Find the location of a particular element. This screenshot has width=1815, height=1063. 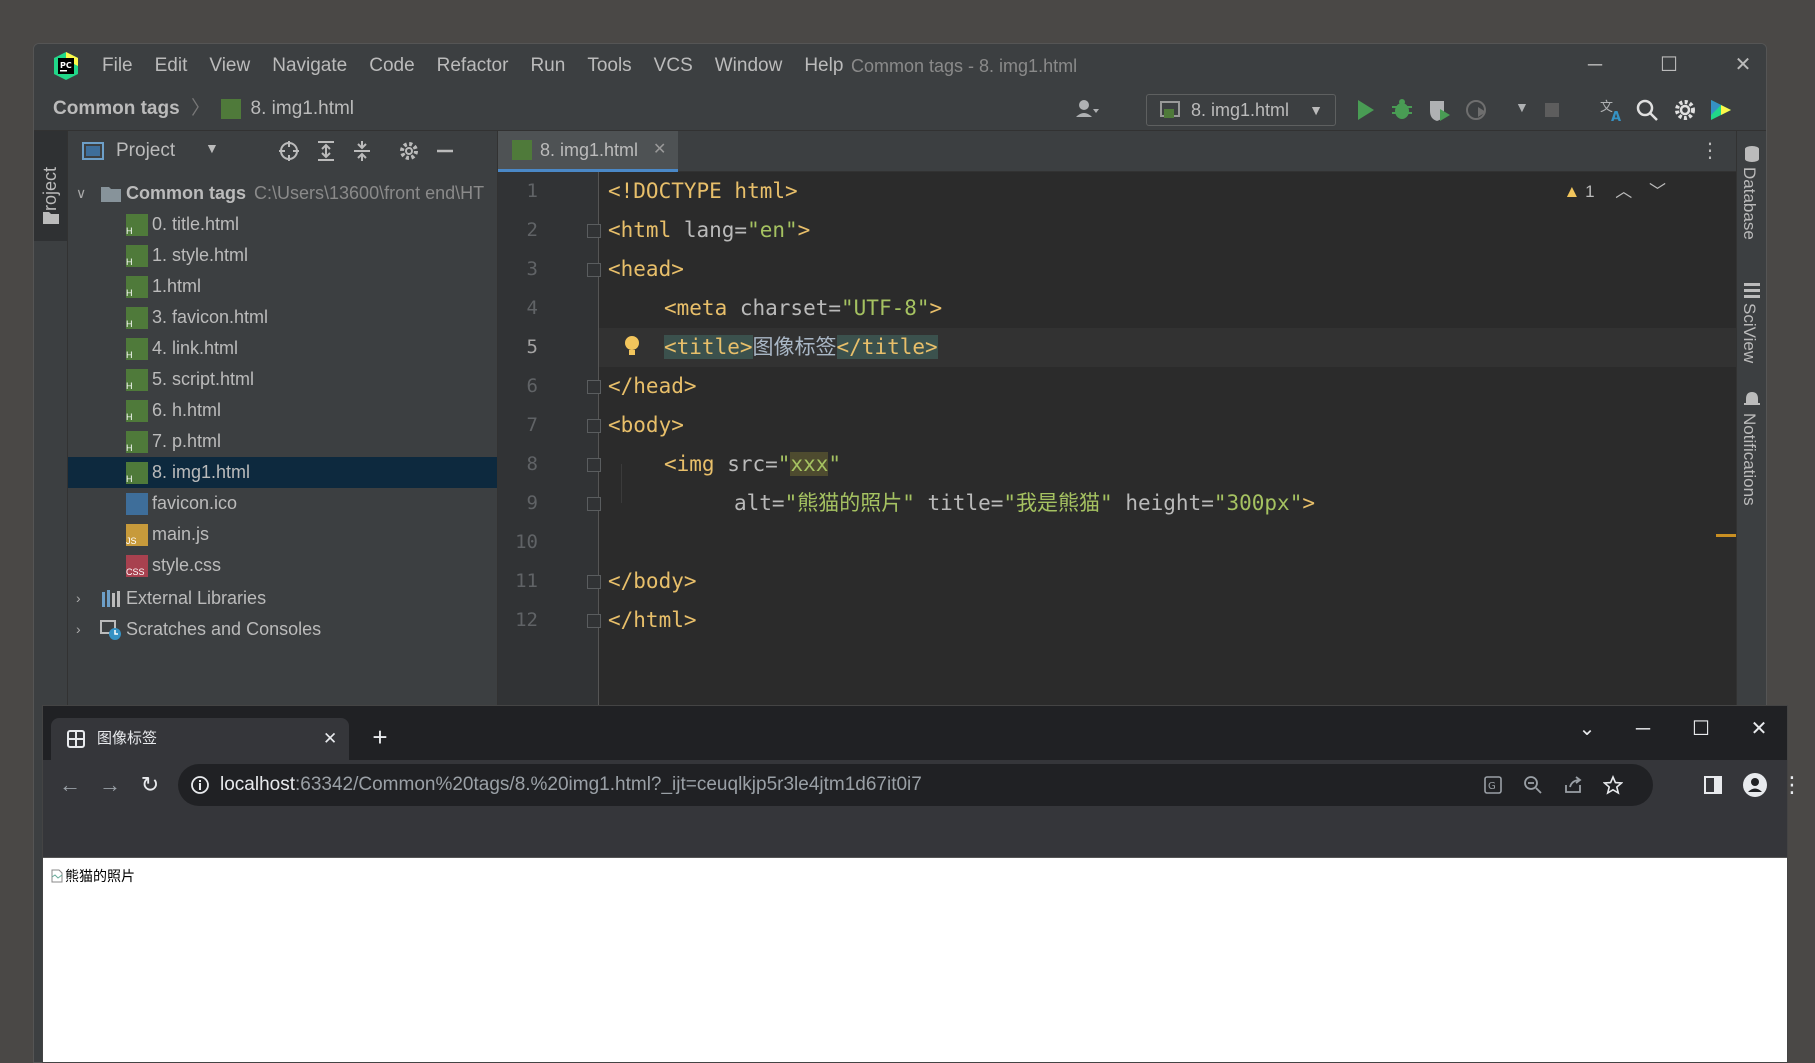

code-line-2: <html lang="en"> is located at coordinates (709, 230).